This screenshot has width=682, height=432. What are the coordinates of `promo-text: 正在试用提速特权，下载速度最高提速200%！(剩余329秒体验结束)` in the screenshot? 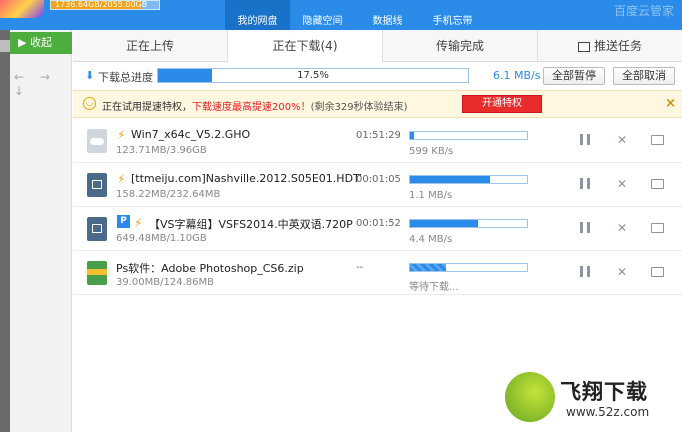 It's located at (254, 105).